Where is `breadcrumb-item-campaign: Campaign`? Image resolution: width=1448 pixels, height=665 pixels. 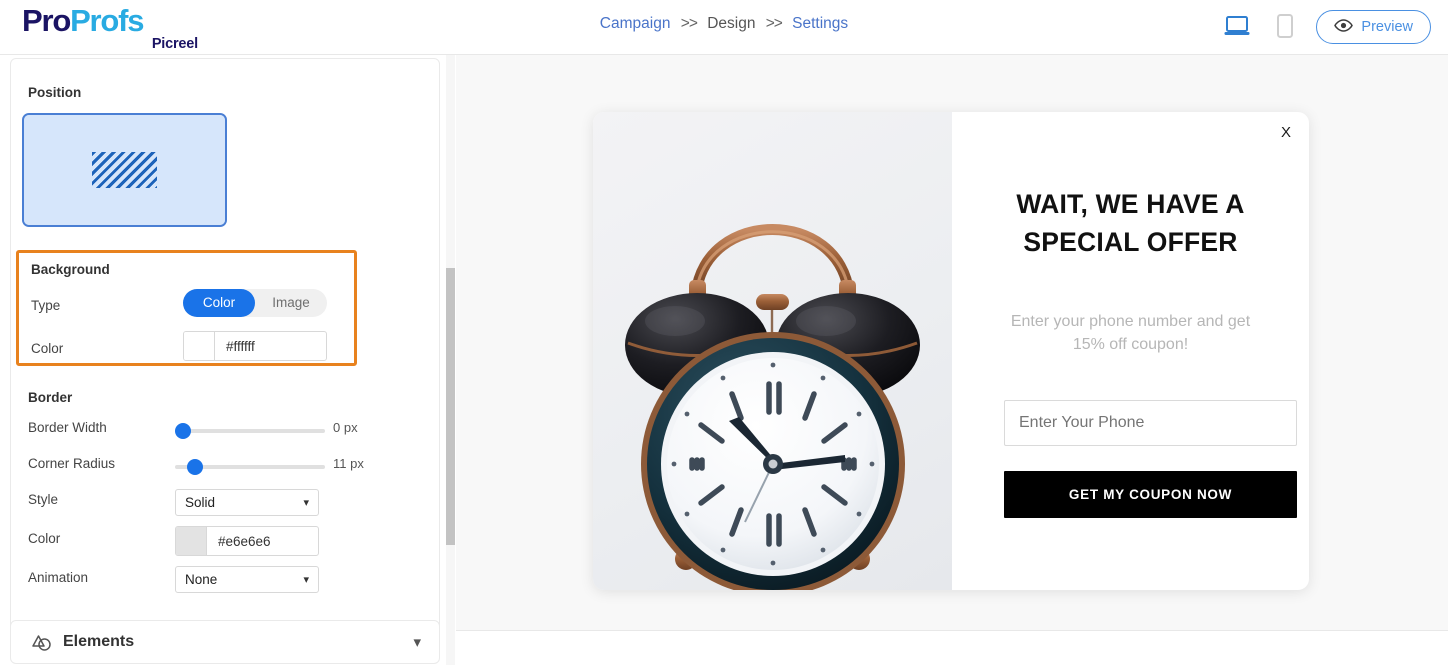 breadcrumb-item-campaign: Campaign is located at coordinates (635, 23).